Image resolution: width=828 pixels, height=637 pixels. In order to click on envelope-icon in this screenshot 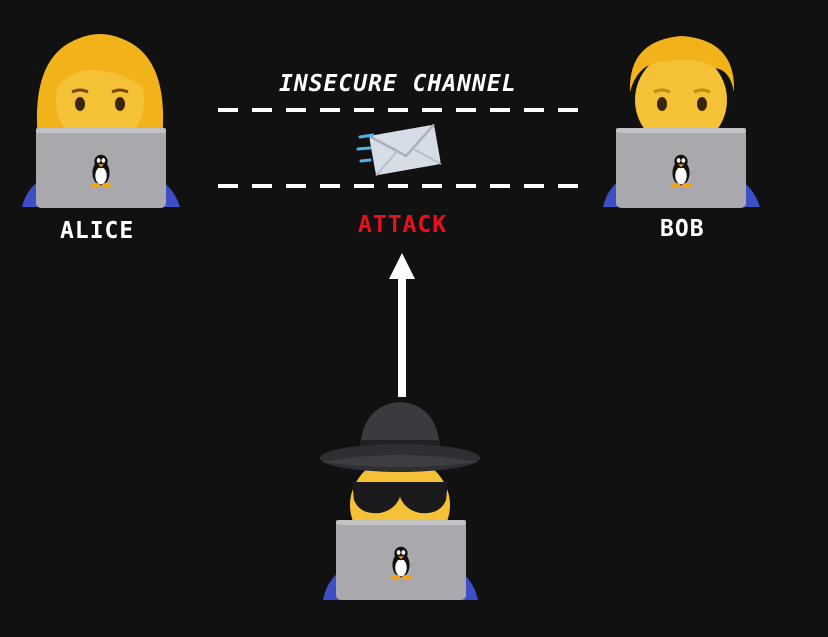, I will do `click(405, 150)`.